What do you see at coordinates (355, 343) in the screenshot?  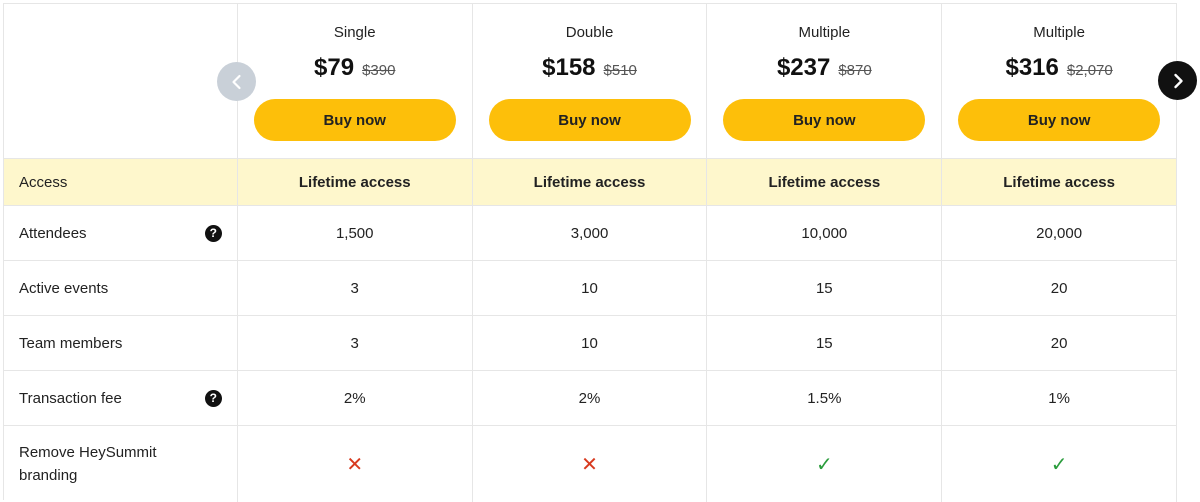 I see `team-members-value: 3` at bounding box center [355, 343].